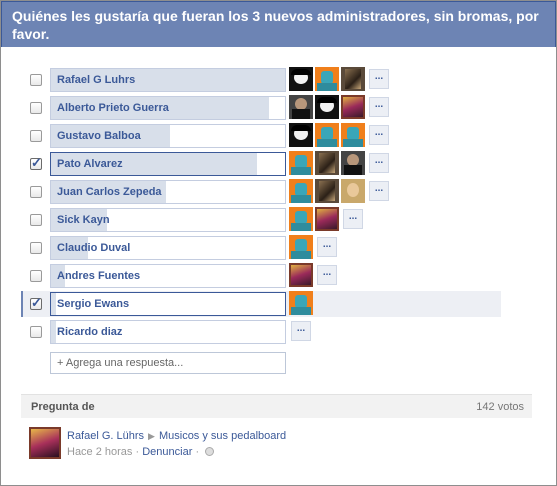  I want to click on post-meta: Hace 2 horas · Denunciar ·, so click(141, 452).